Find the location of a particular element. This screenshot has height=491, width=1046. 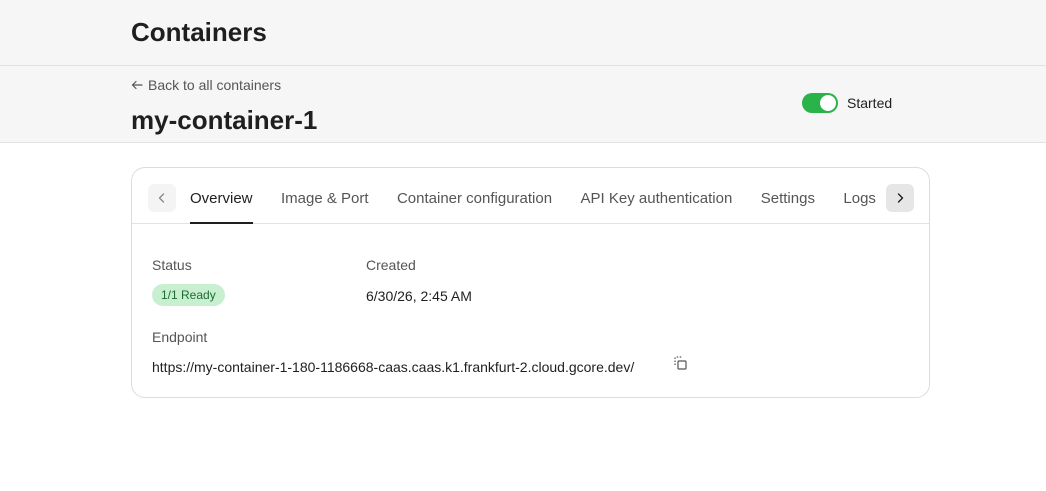

tab-overview: Overview is located at coordinates (221, 196).